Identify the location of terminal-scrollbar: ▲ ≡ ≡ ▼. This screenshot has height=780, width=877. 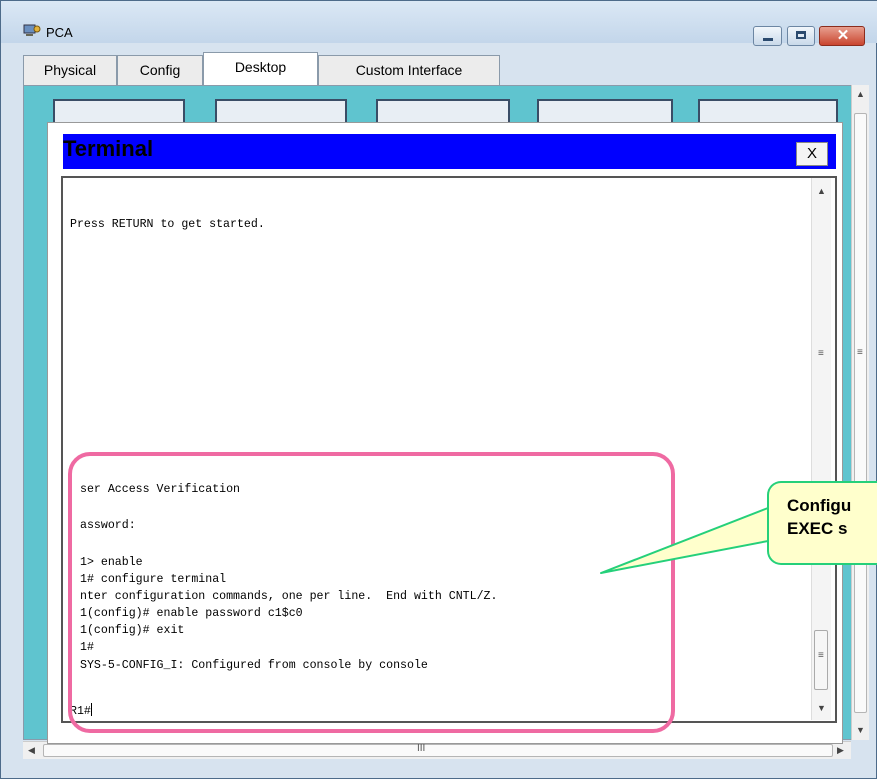
(821, 449).